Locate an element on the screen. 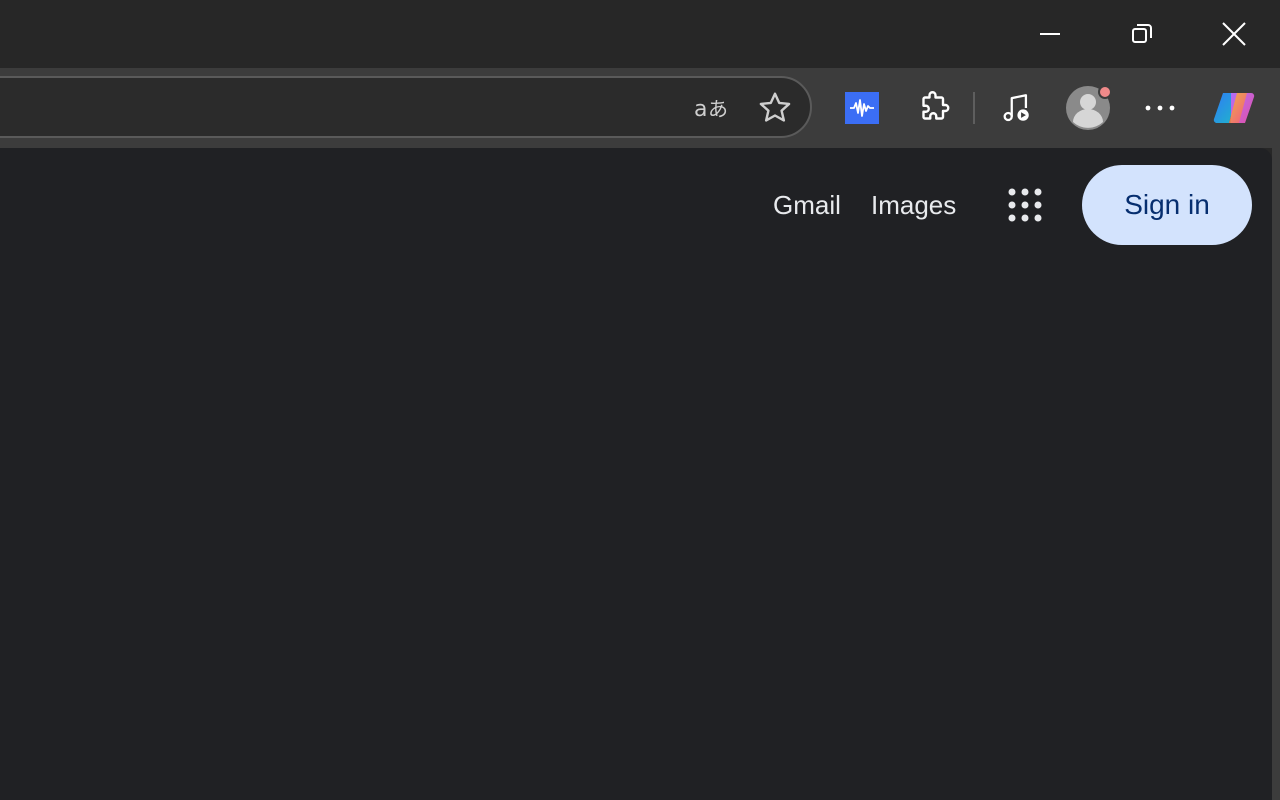 This screenshot has width=1280, height=800. avatar-icon is located at coordinates (1089, 107).